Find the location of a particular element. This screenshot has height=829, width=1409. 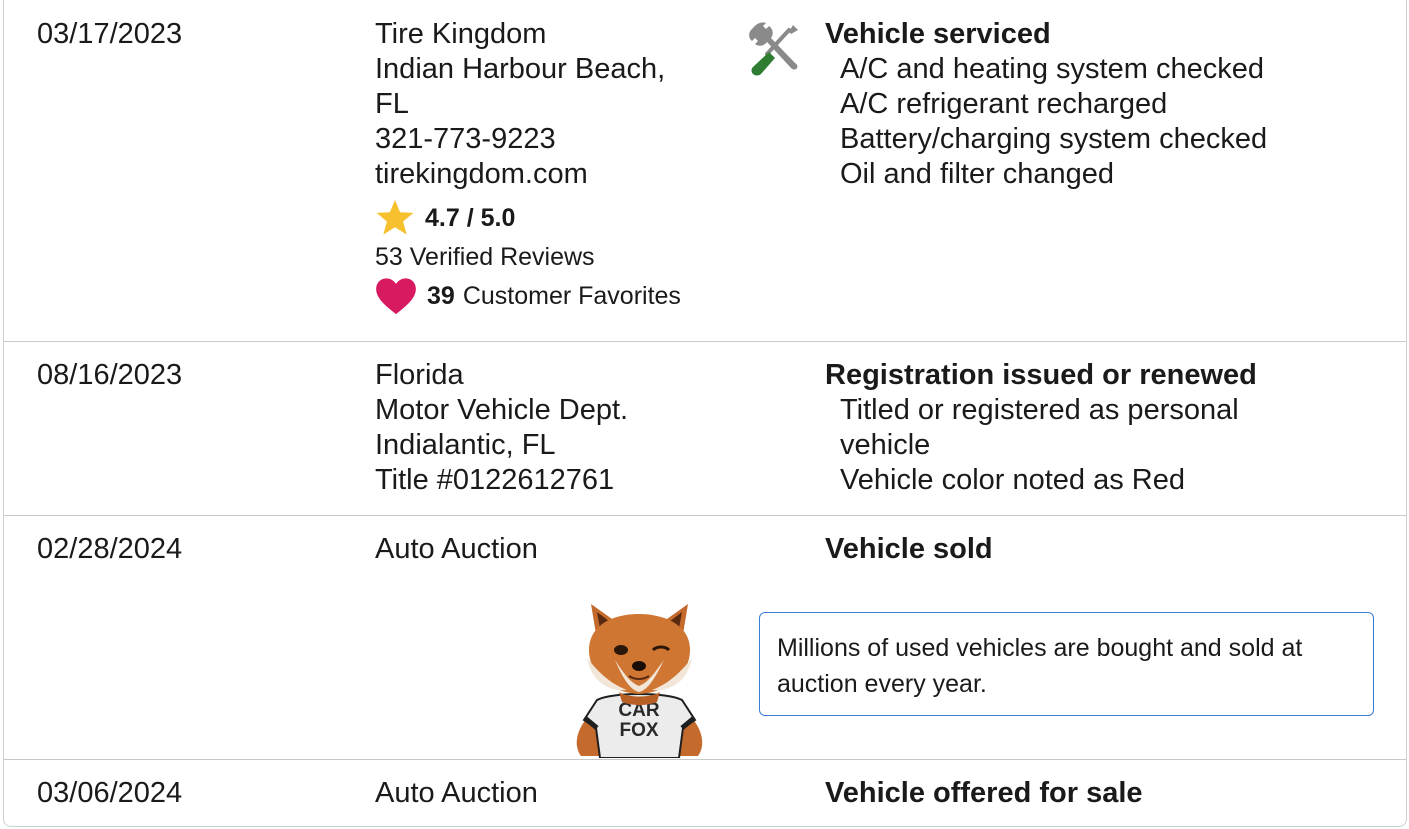

record-date: 08/16/2023 is located at coordinates (110, 375).